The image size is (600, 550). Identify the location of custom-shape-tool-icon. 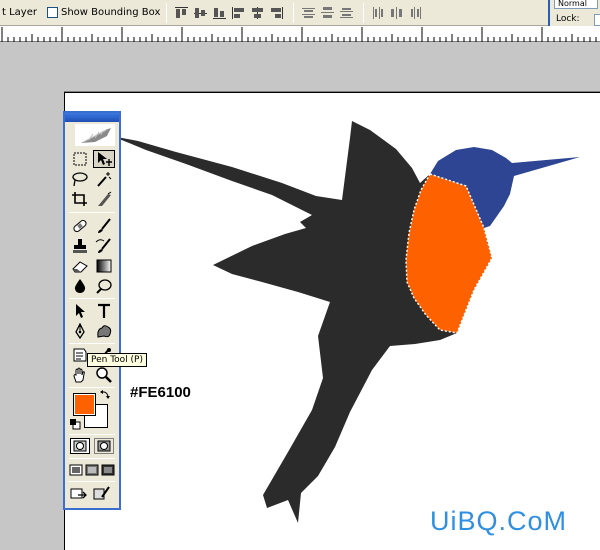
(104, 331).